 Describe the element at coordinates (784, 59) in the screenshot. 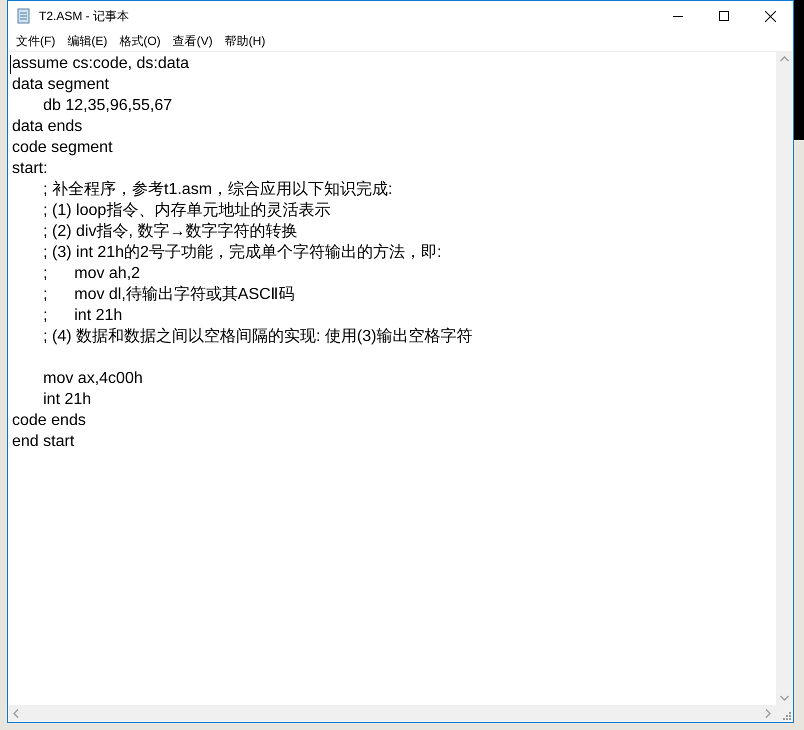

I see `scroll-up-icon` at that location.